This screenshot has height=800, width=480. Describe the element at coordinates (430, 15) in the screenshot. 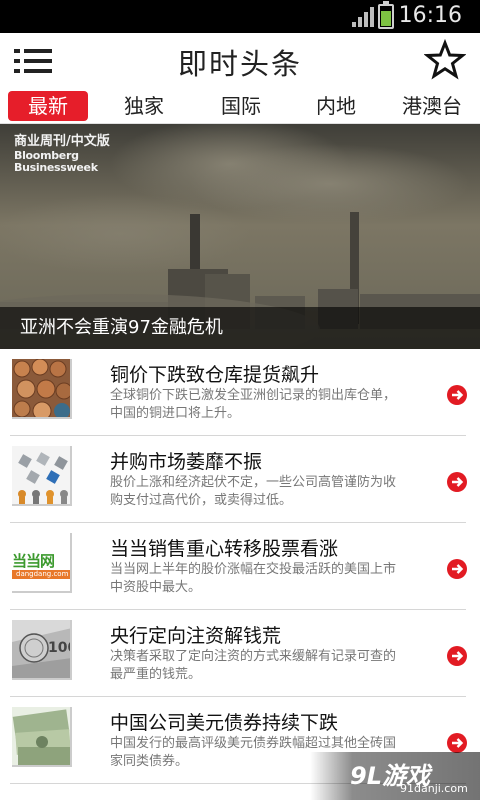

I see `status-time: 16:16` at that location.